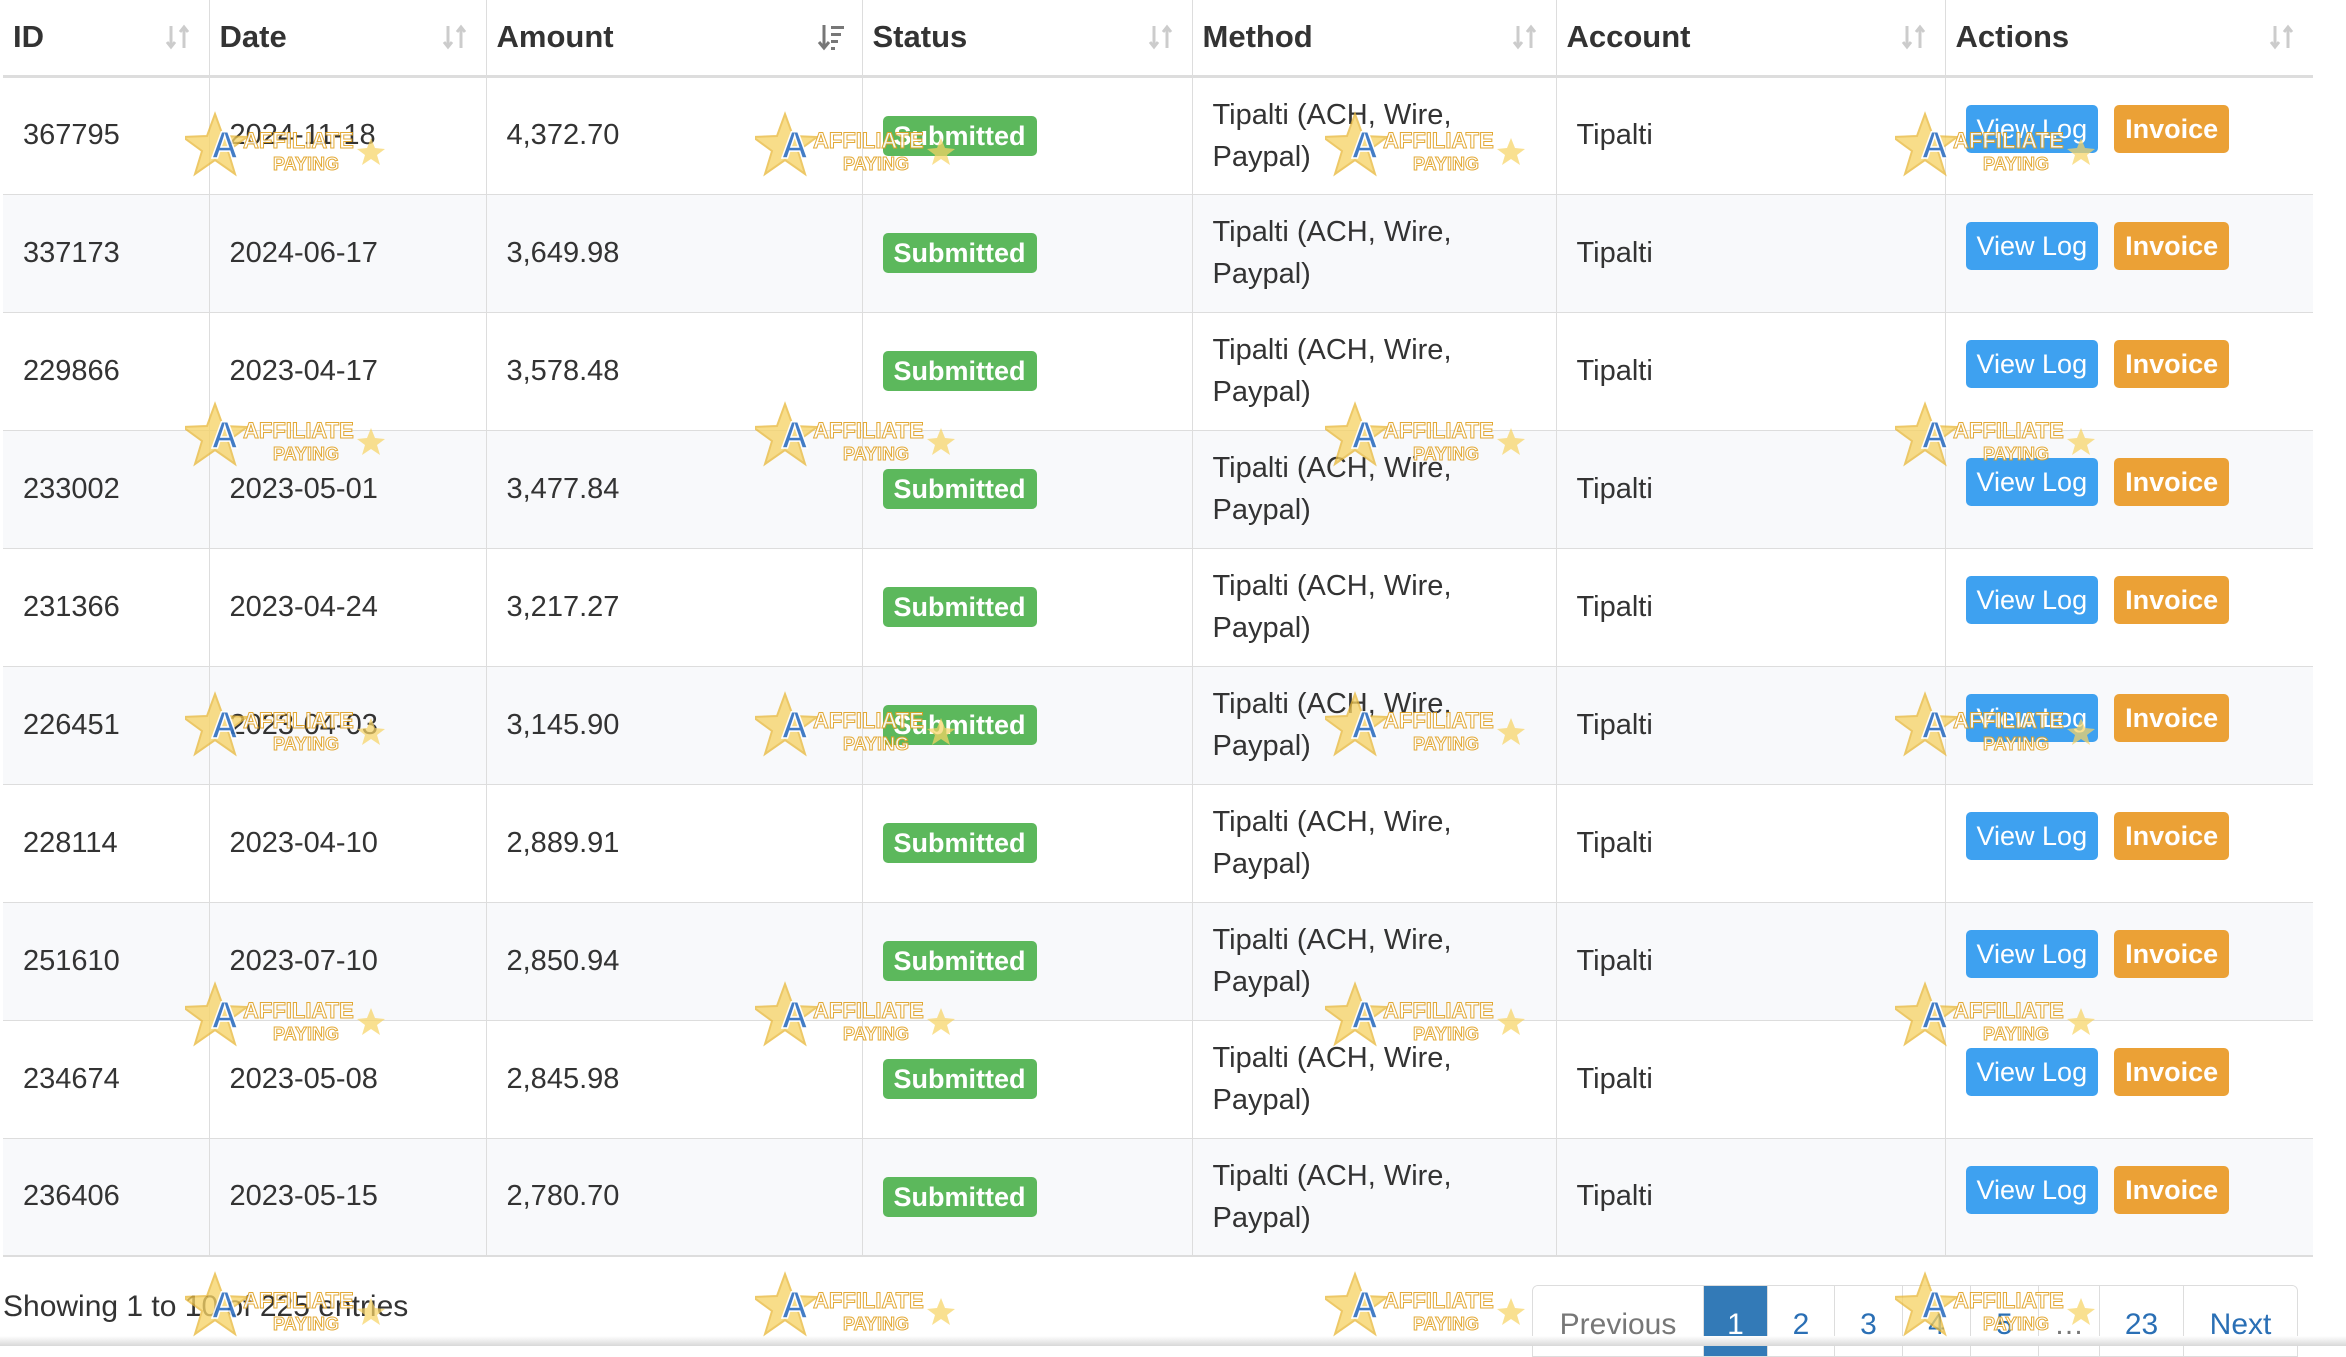  What do you see at coordinates (674, 1078) in the screenshot?
I see `cell-amount: 2,845.98` at bounding box center [674, 1078].